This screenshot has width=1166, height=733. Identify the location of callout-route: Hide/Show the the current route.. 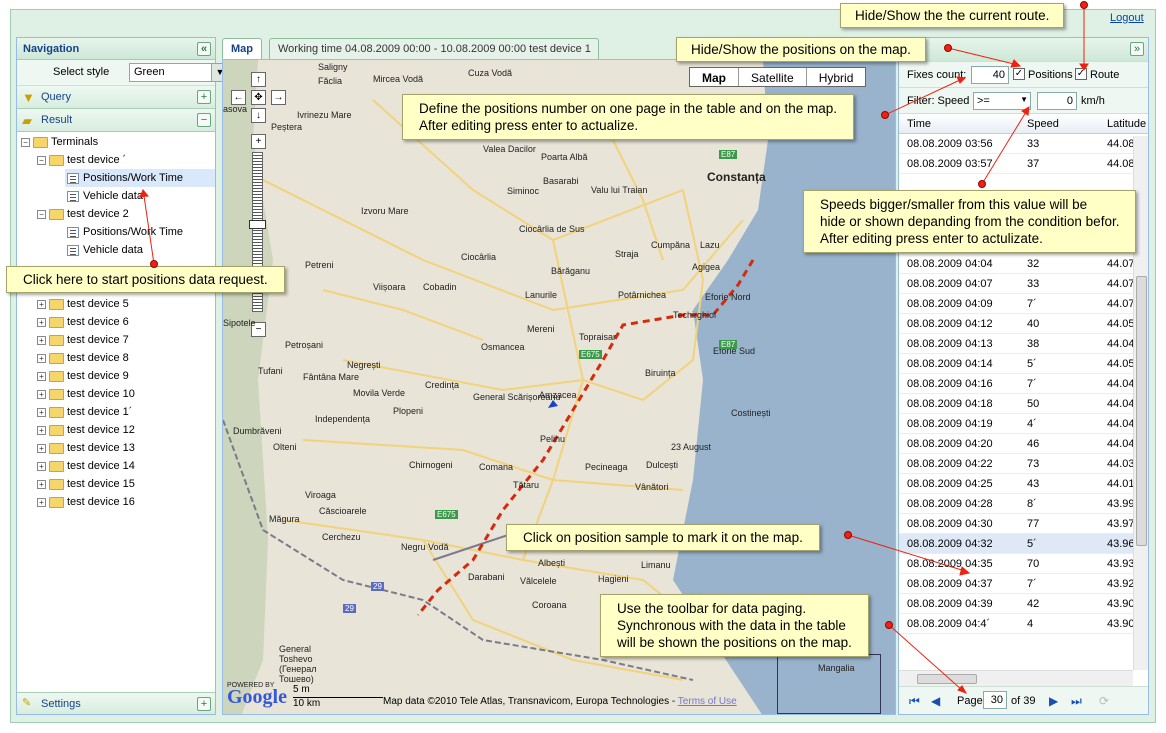
(952, 15).